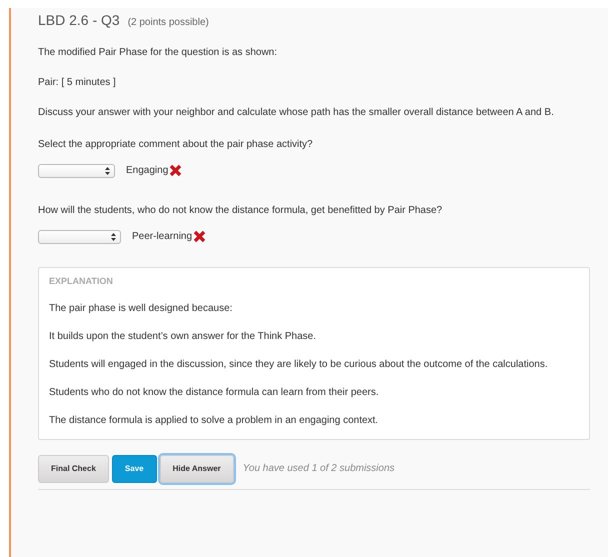  What do you see at coordinates (79, 20) in the screenshot?
I see `problem-title: LBD 2.6 - Q3` at bounding box center [79, 20].